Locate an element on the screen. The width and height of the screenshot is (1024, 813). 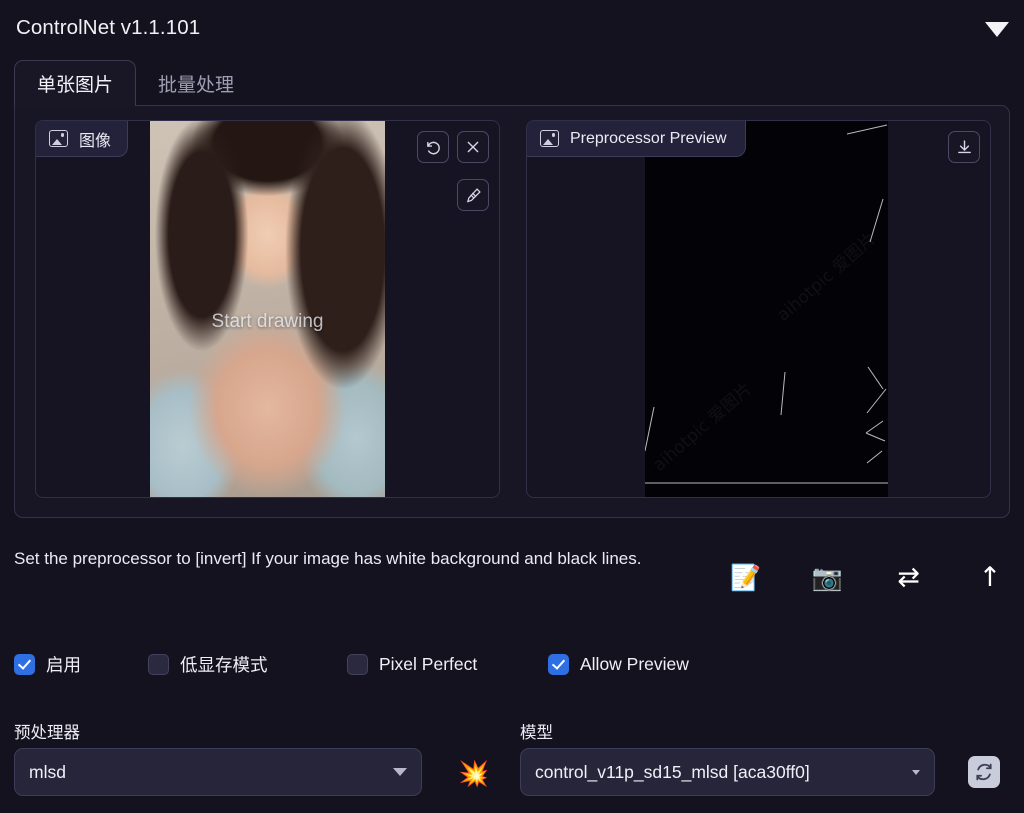
tab-batch-process: 批量处理 is located at coordinates (196, 83).